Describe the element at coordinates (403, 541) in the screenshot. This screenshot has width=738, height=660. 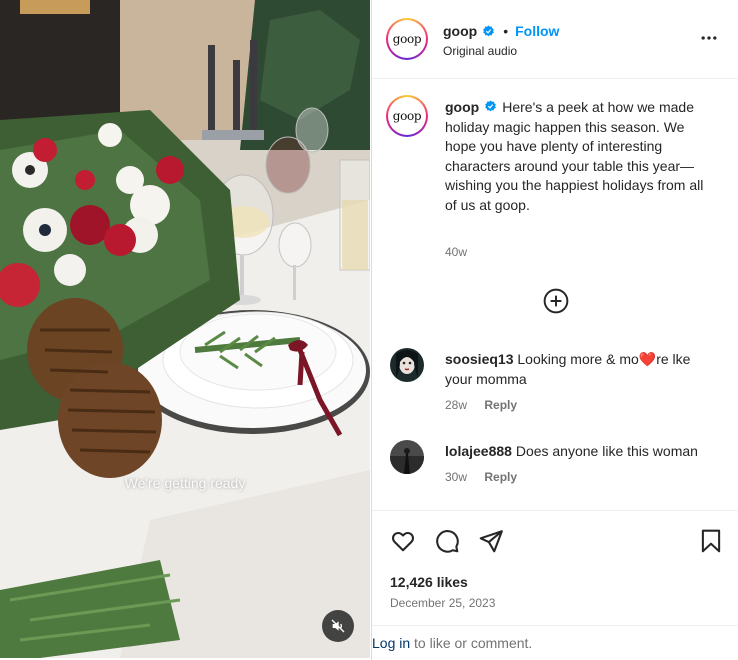
I see `heart-icon` at that location.